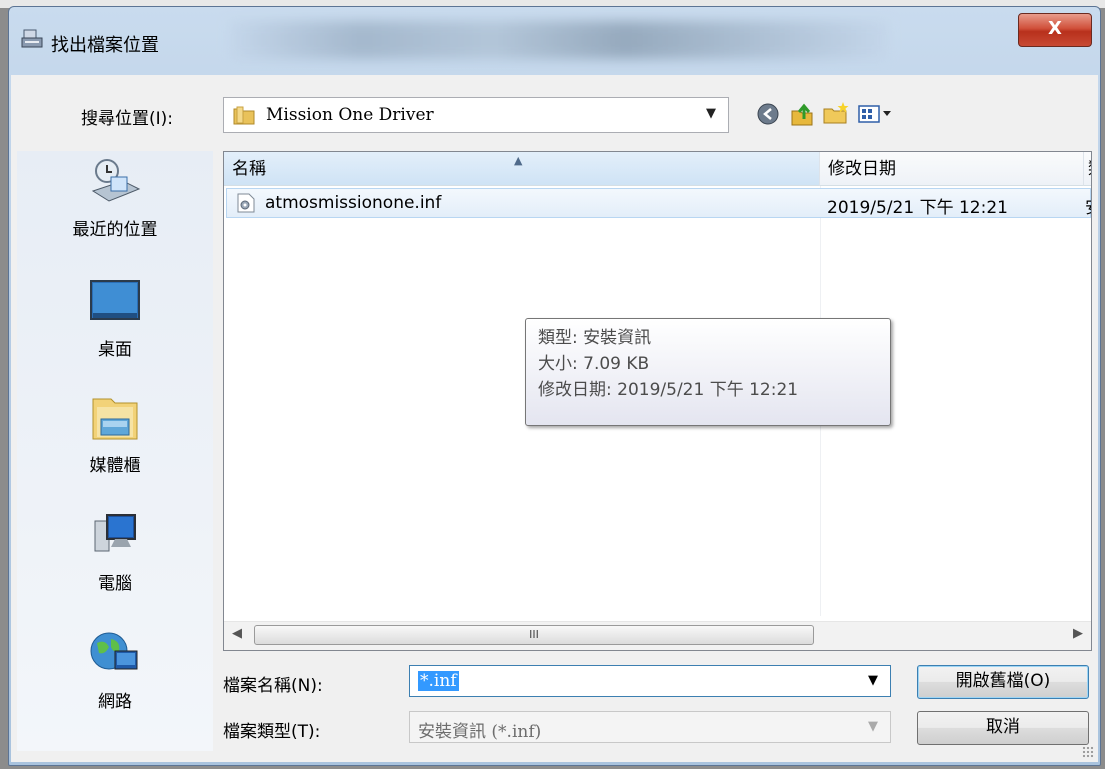 The width and height of the screenshot is (1105, 769). What do you see at coordinates (877, 114) in the screenshot?
I see `view-menu-icon` at bounding box center [877, 114].